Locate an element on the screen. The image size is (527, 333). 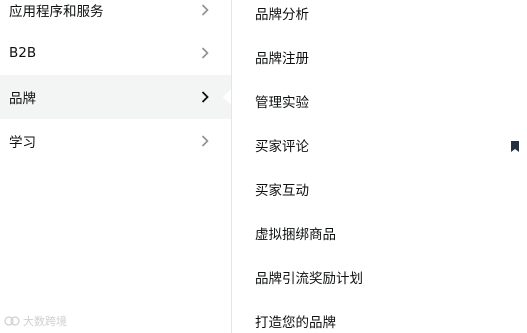
submenu-item-customer-engagement: 买家互动 is located at coordinates (282, 191).